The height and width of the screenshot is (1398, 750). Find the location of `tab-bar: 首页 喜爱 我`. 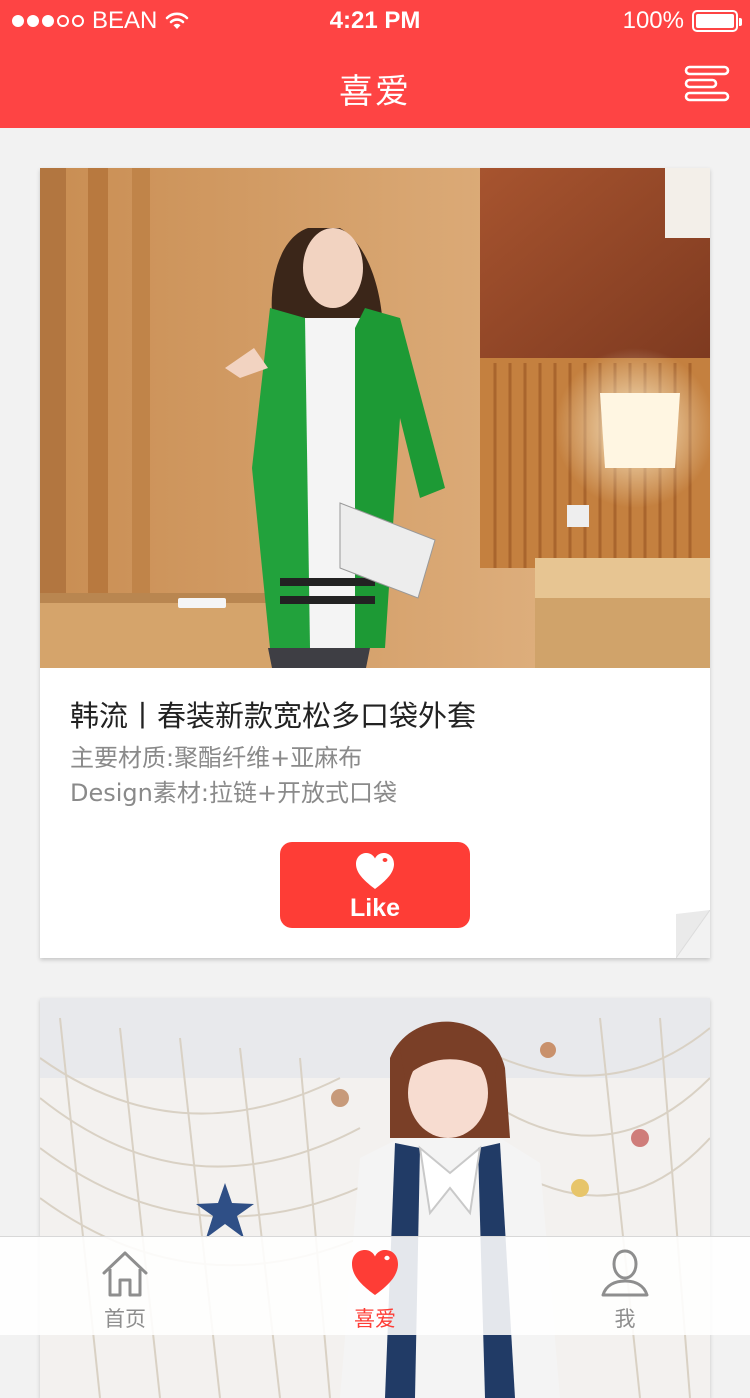

tab-bar: 首页 喜爱 我 is located at coordinates (375, 1285).